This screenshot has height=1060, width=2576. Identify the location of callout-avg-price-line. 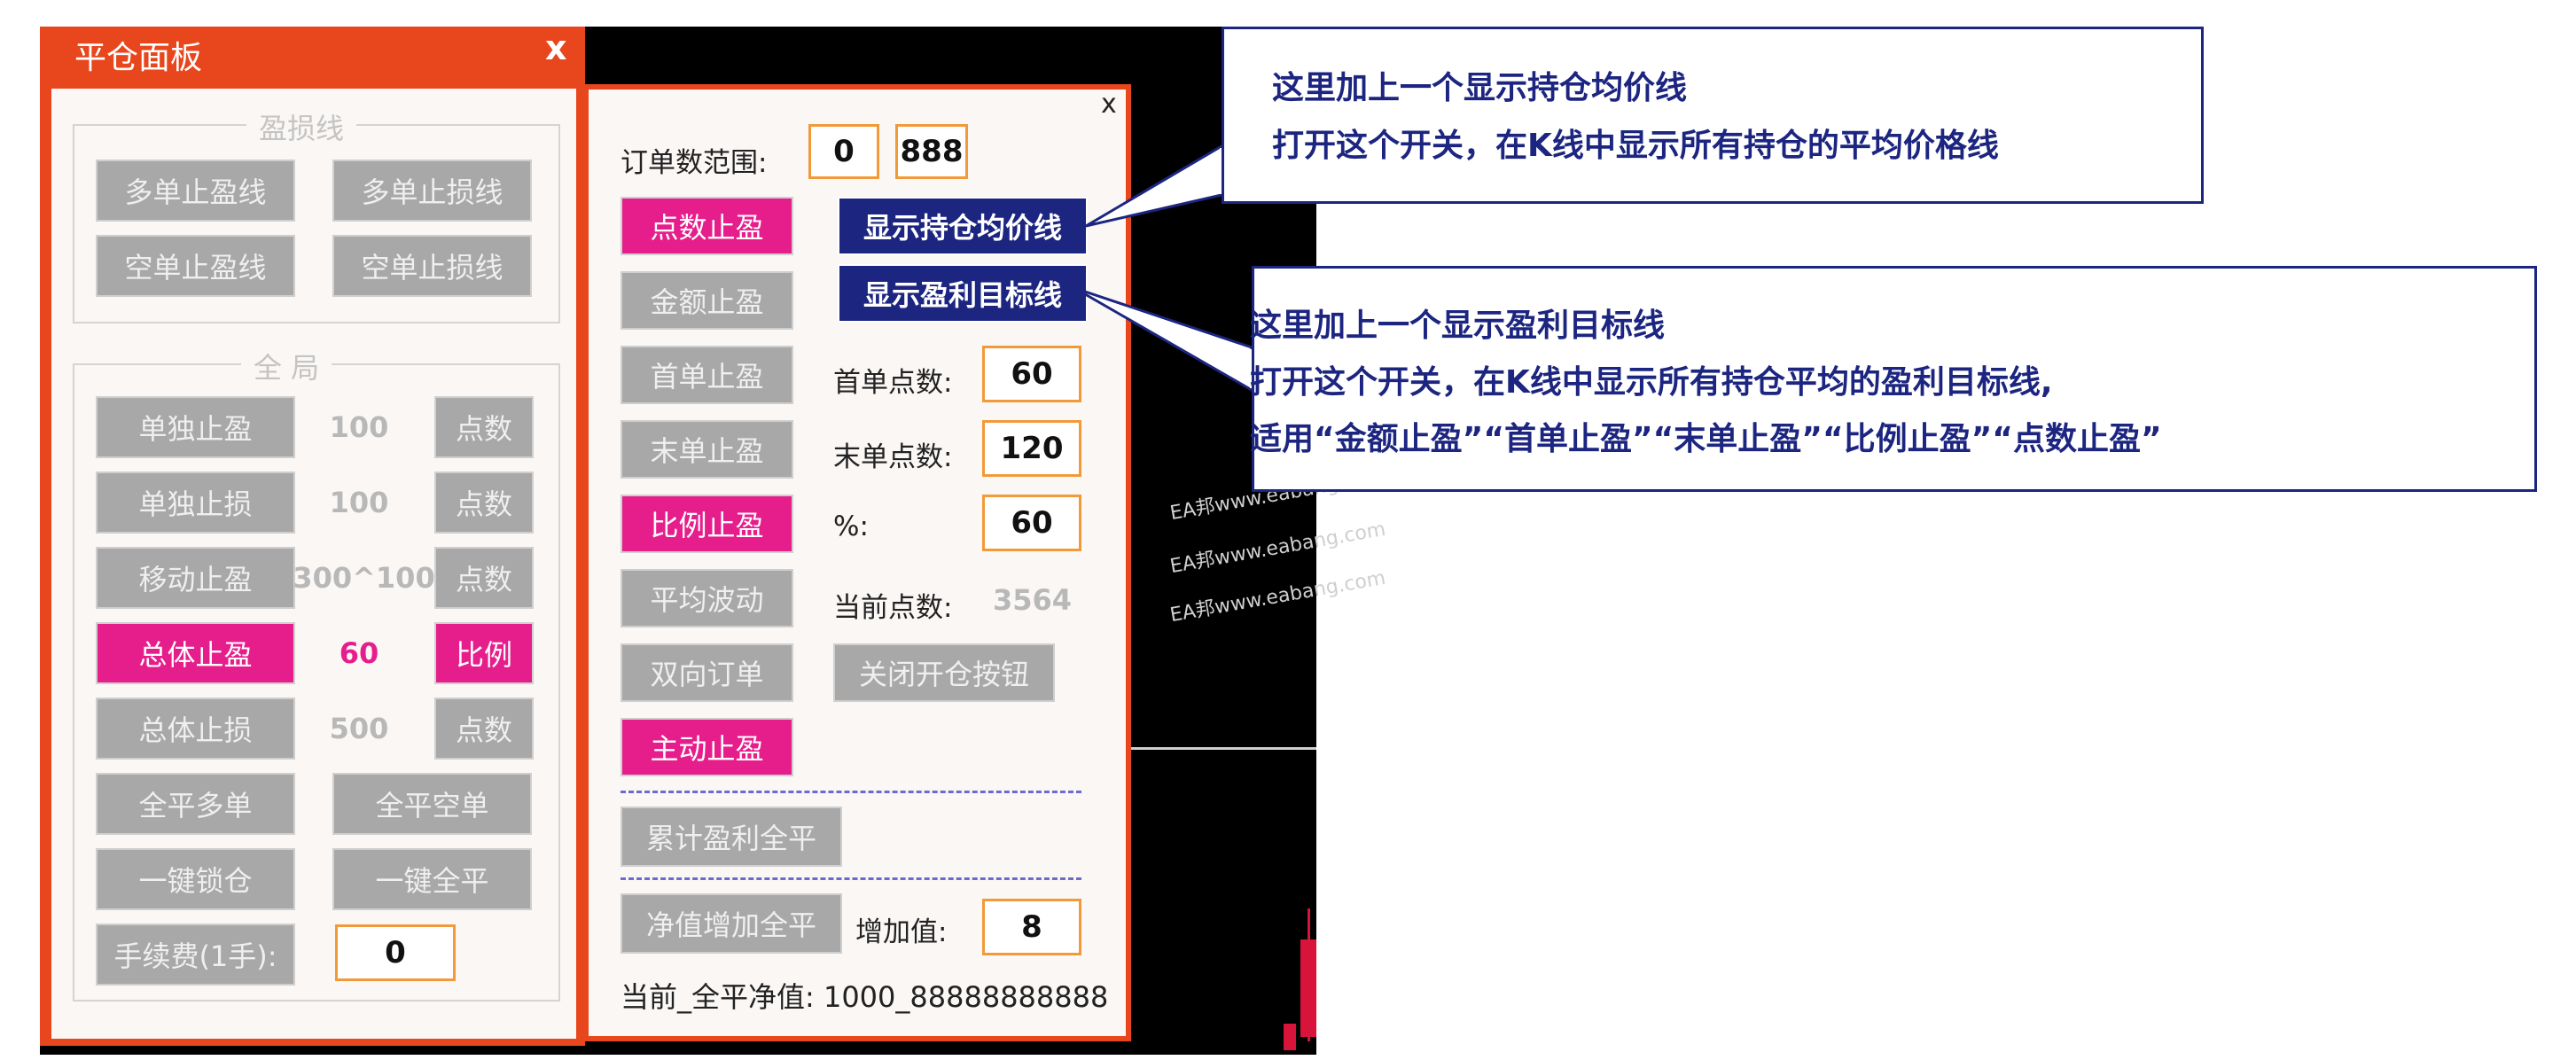
(1713, 115).